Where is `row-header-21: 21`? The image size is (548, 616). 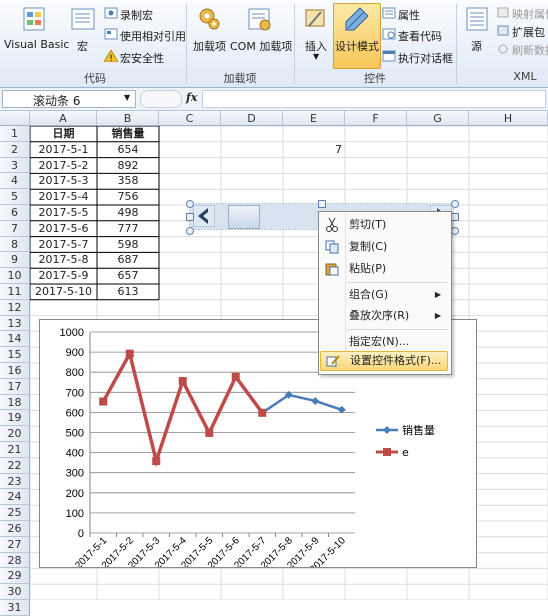 row-header-21: 21 is located at coordinates (15, 450).